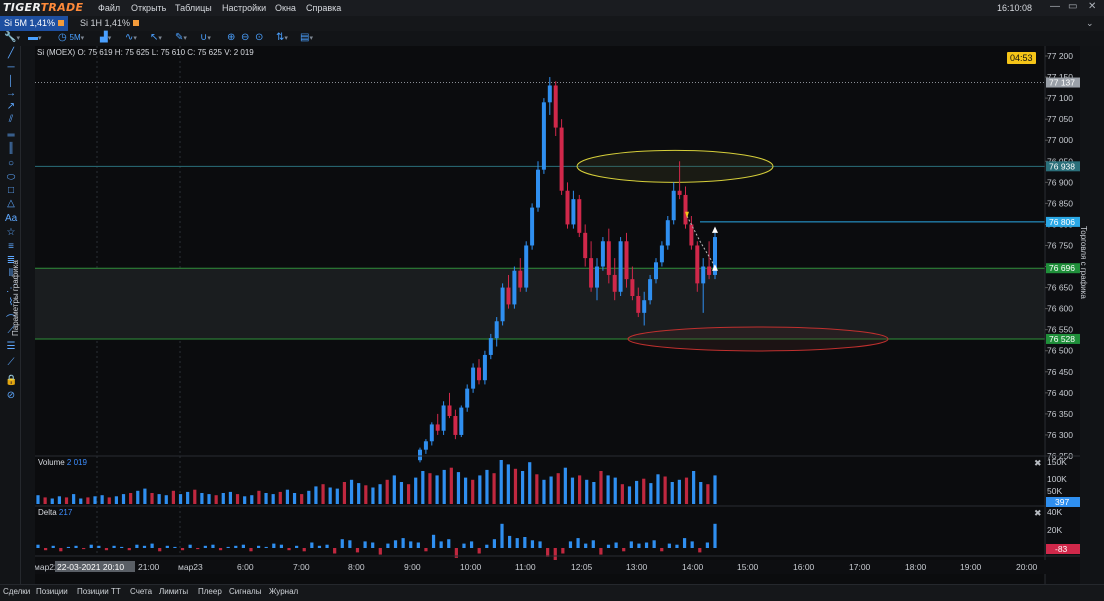  I want to click on time-tick-label: 6:00, so click(245, 567).